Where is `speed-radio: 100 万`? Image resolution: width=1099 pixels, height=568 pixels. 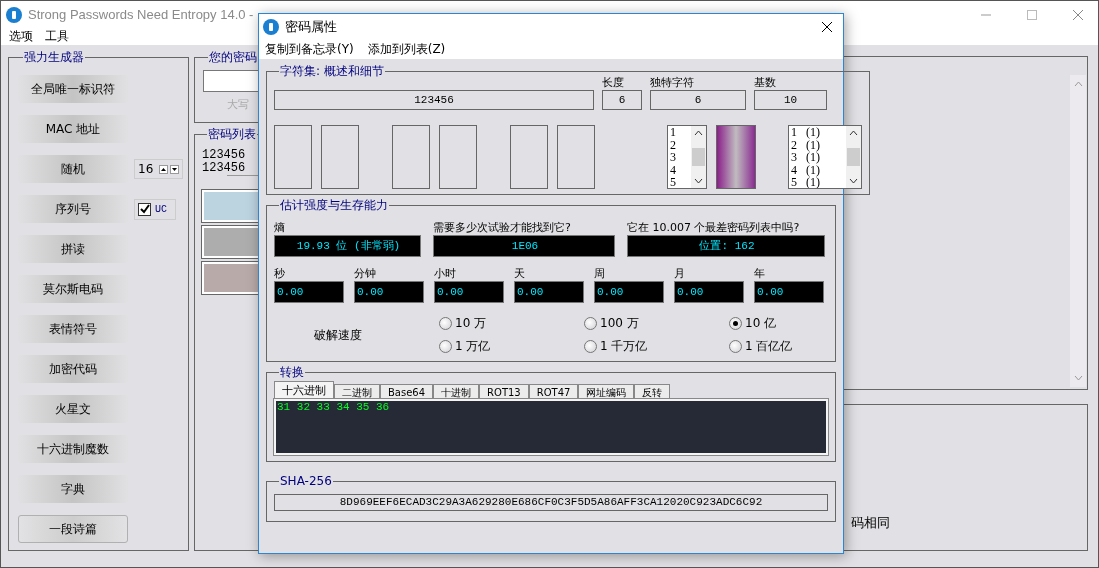 speed-radio: 100 万 is located at coordinates (656, 323).